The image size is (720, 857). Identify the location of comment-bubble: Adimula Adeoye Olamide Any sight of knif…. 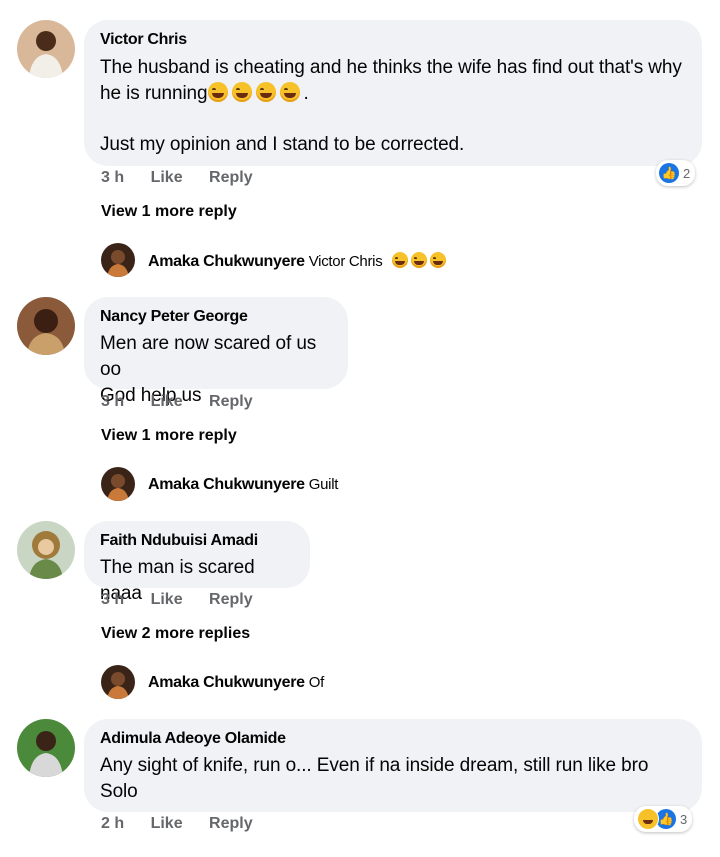
(393, 765).